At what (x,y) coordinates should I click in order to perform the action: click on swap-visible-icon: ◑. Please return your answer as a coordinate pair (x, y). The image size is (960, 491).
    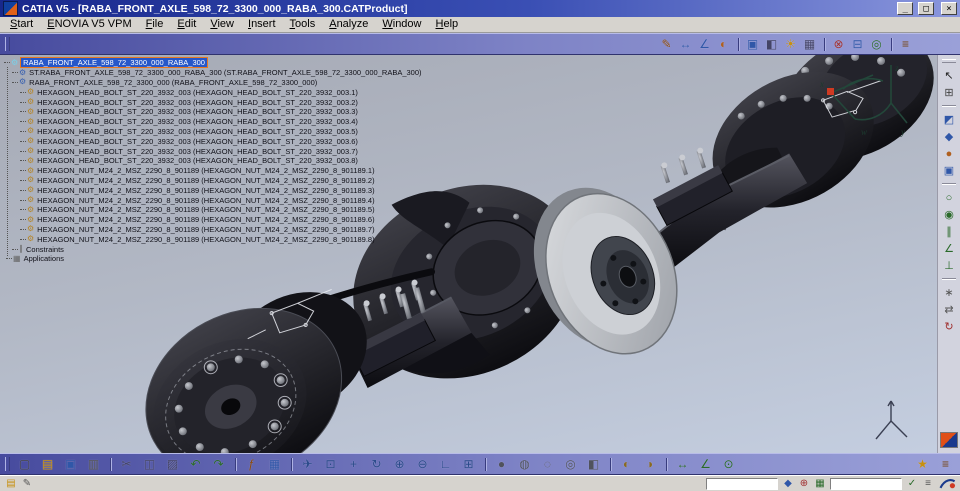
    Looking at the image, I should click on (649, 464).